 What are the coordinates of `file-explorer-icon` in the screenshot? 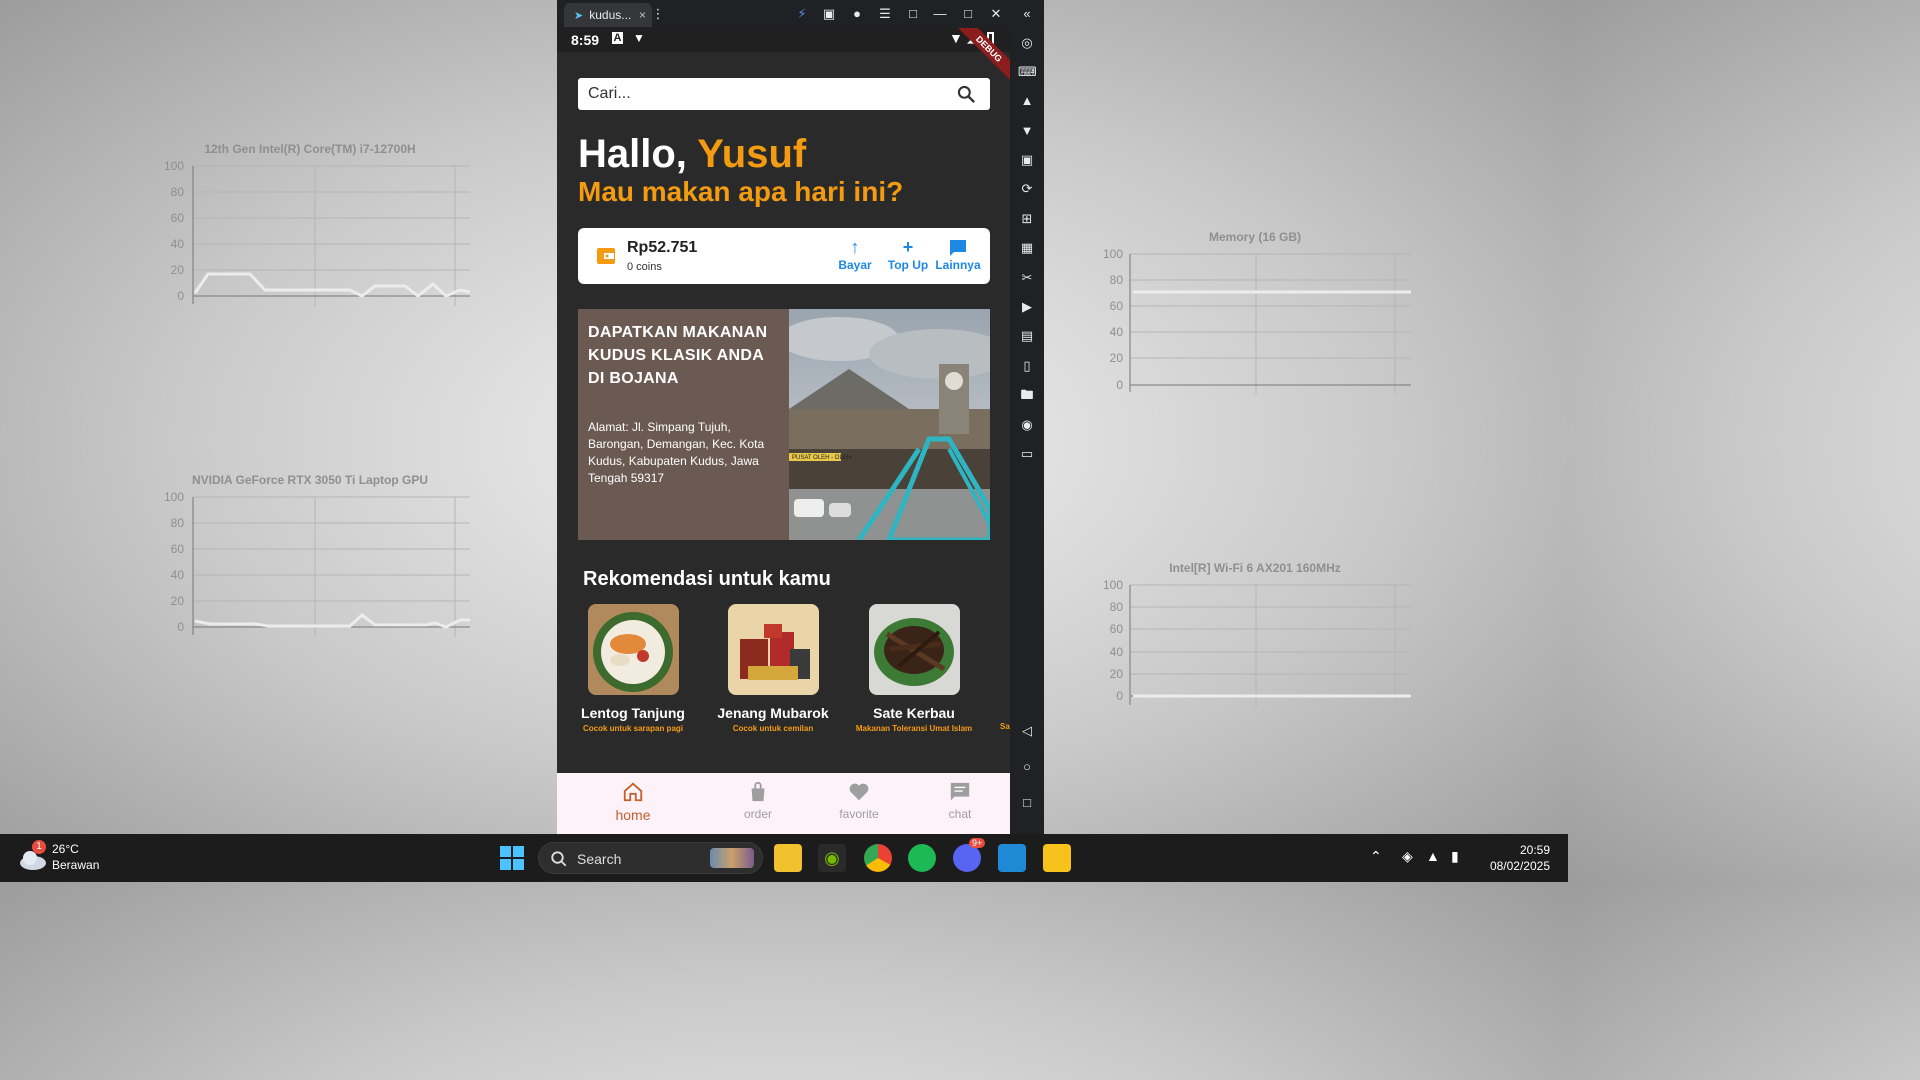 It's located at (788, 858).